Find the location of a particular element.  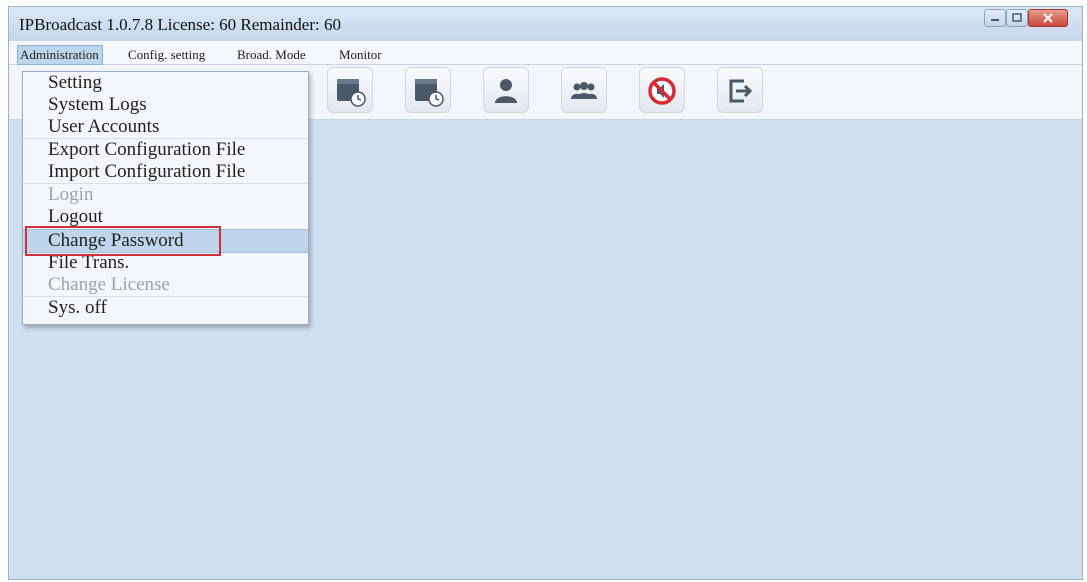

menu-item-sys-off: Sys. off is located at coordinates (165, 308).